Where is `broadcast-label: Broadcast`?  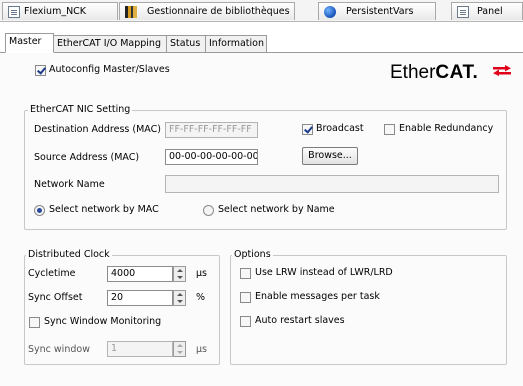 broadcast-label: Broadcast is located at coordinates (340, 128).